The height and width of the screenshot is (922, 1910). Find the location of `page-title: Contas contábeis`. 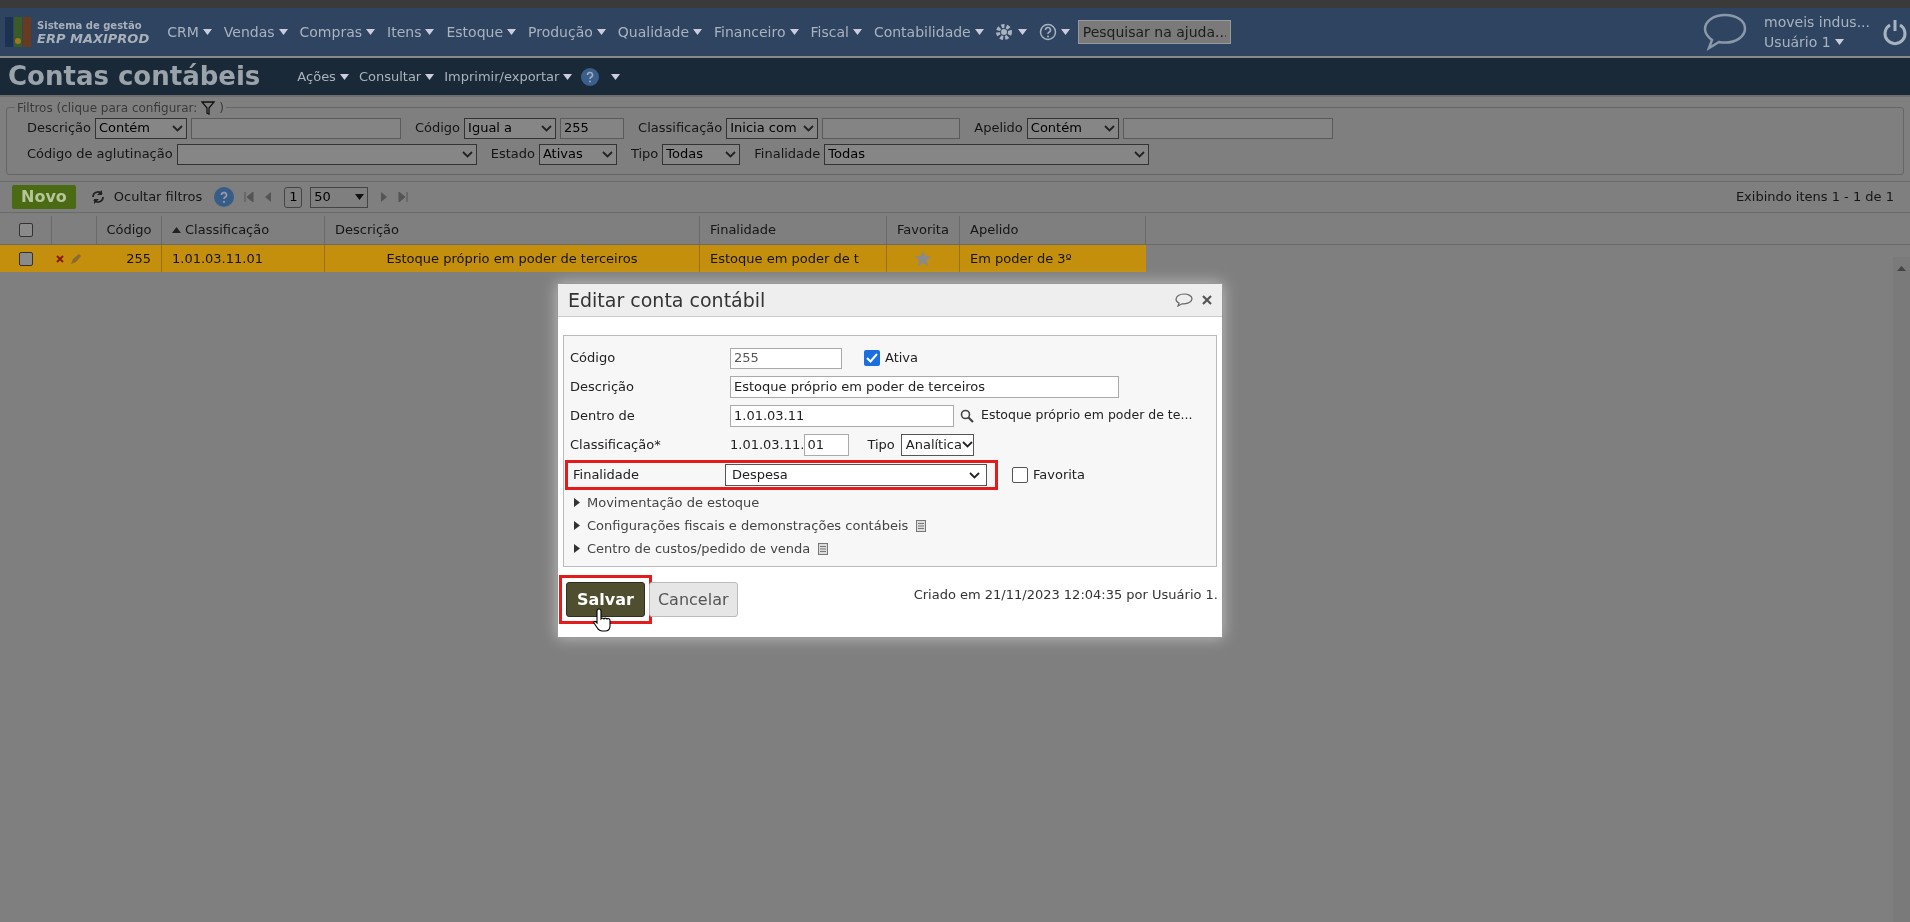

page-title: Contas contábeis is located at coordinates (134, 76).